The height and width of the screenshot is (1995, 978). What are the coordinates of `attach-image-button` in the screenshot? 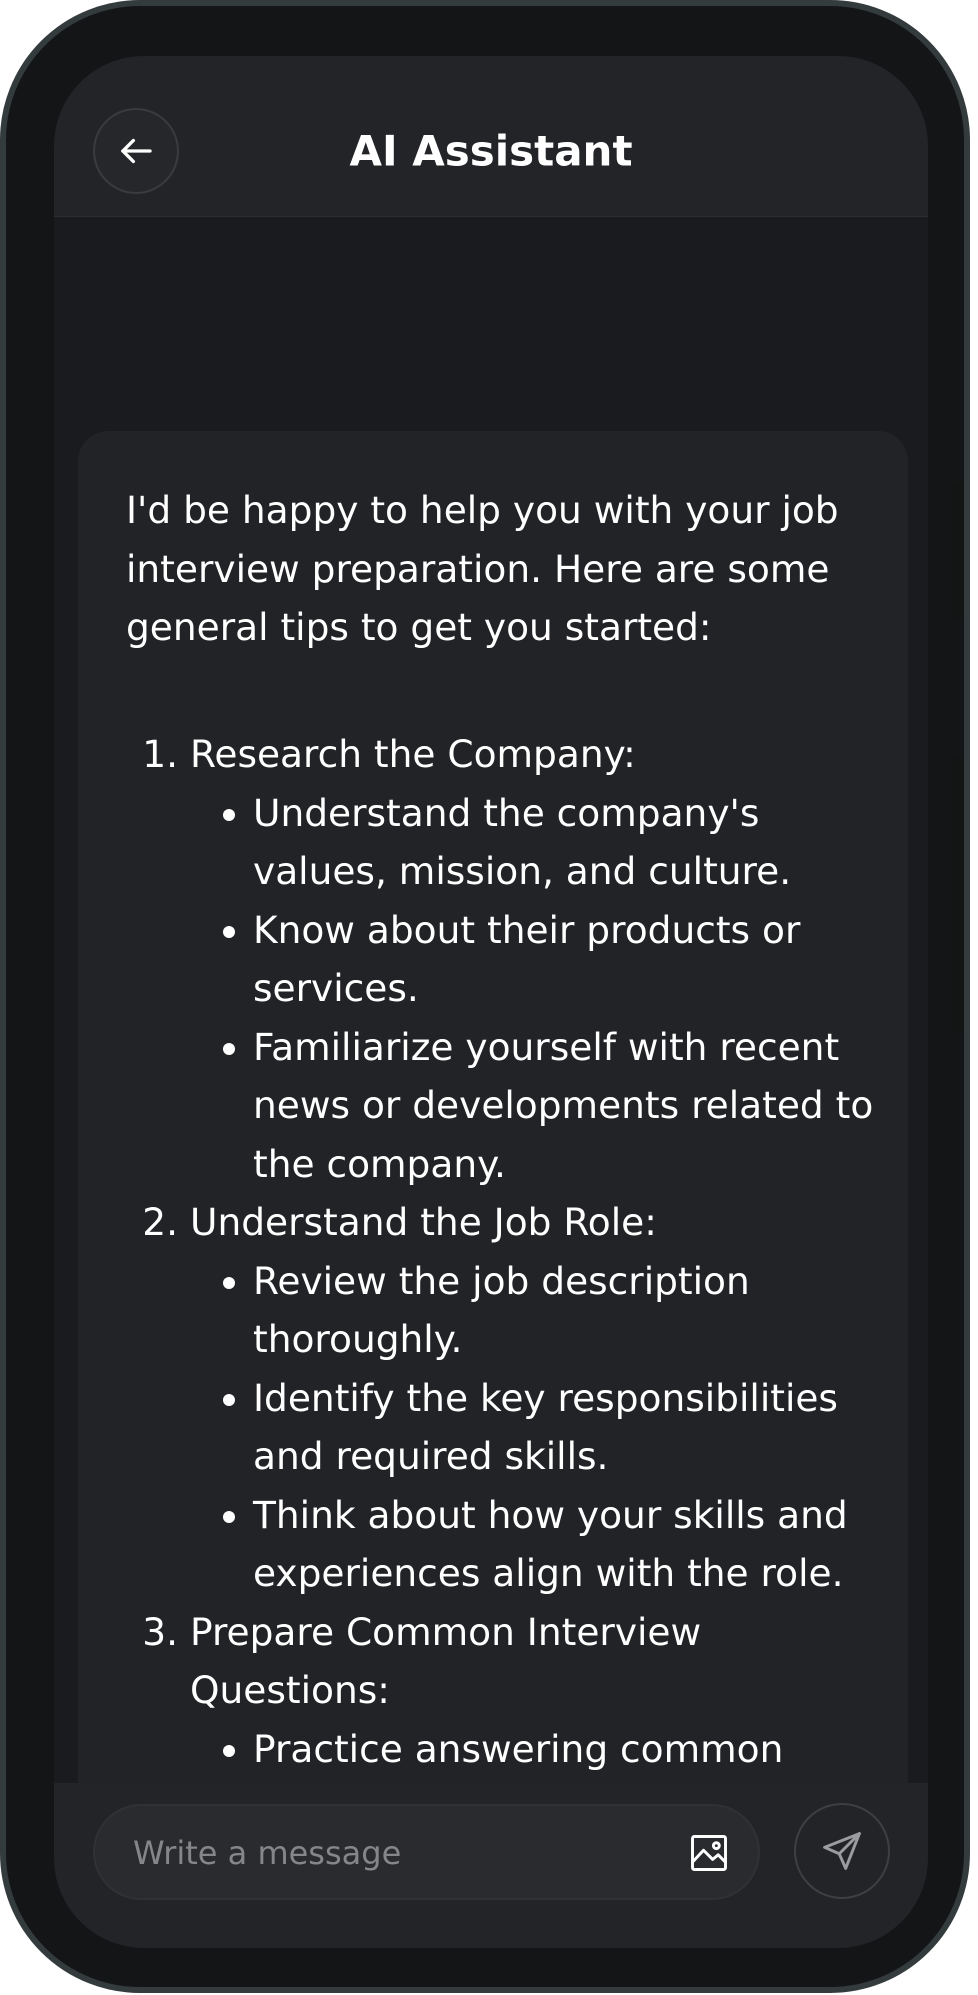 It's located at (709, 1853).